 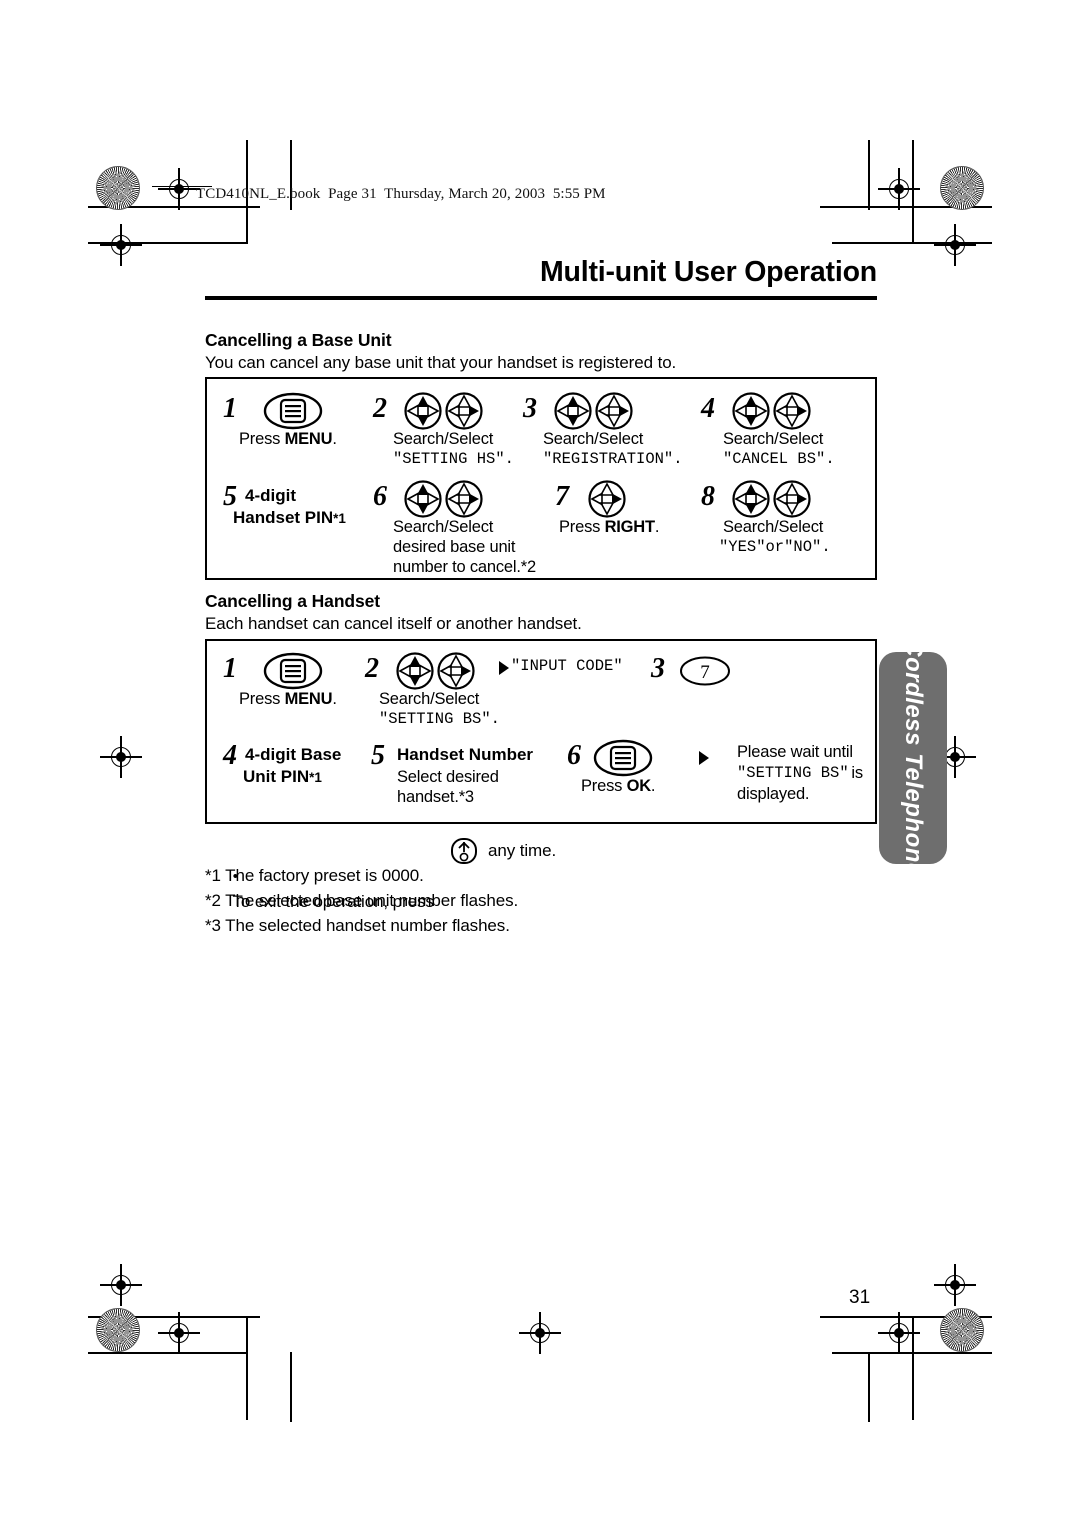 I want to click on svg-text: 7, so click(x=705, y=672).